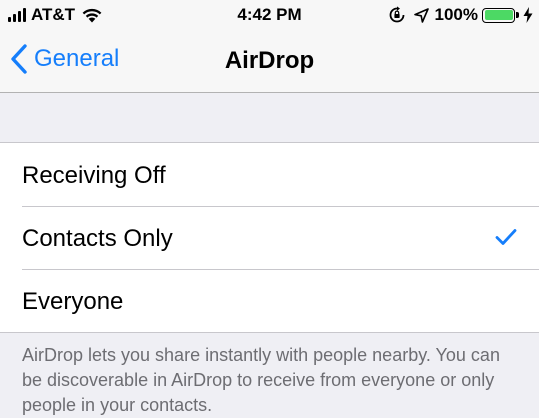 The image size is (539, 418). What do you see at coordinates (396, 14) in the screenshot?
I see `orientation-lock-icon` at bounding box center [396, 14].